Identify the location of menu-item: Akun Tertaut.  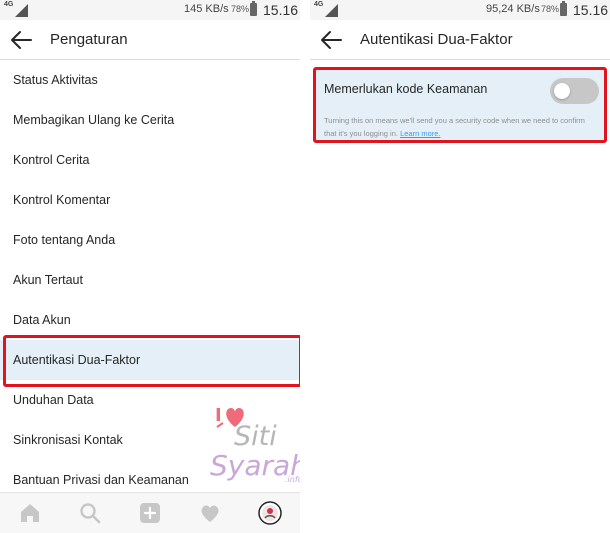
(150, 280).